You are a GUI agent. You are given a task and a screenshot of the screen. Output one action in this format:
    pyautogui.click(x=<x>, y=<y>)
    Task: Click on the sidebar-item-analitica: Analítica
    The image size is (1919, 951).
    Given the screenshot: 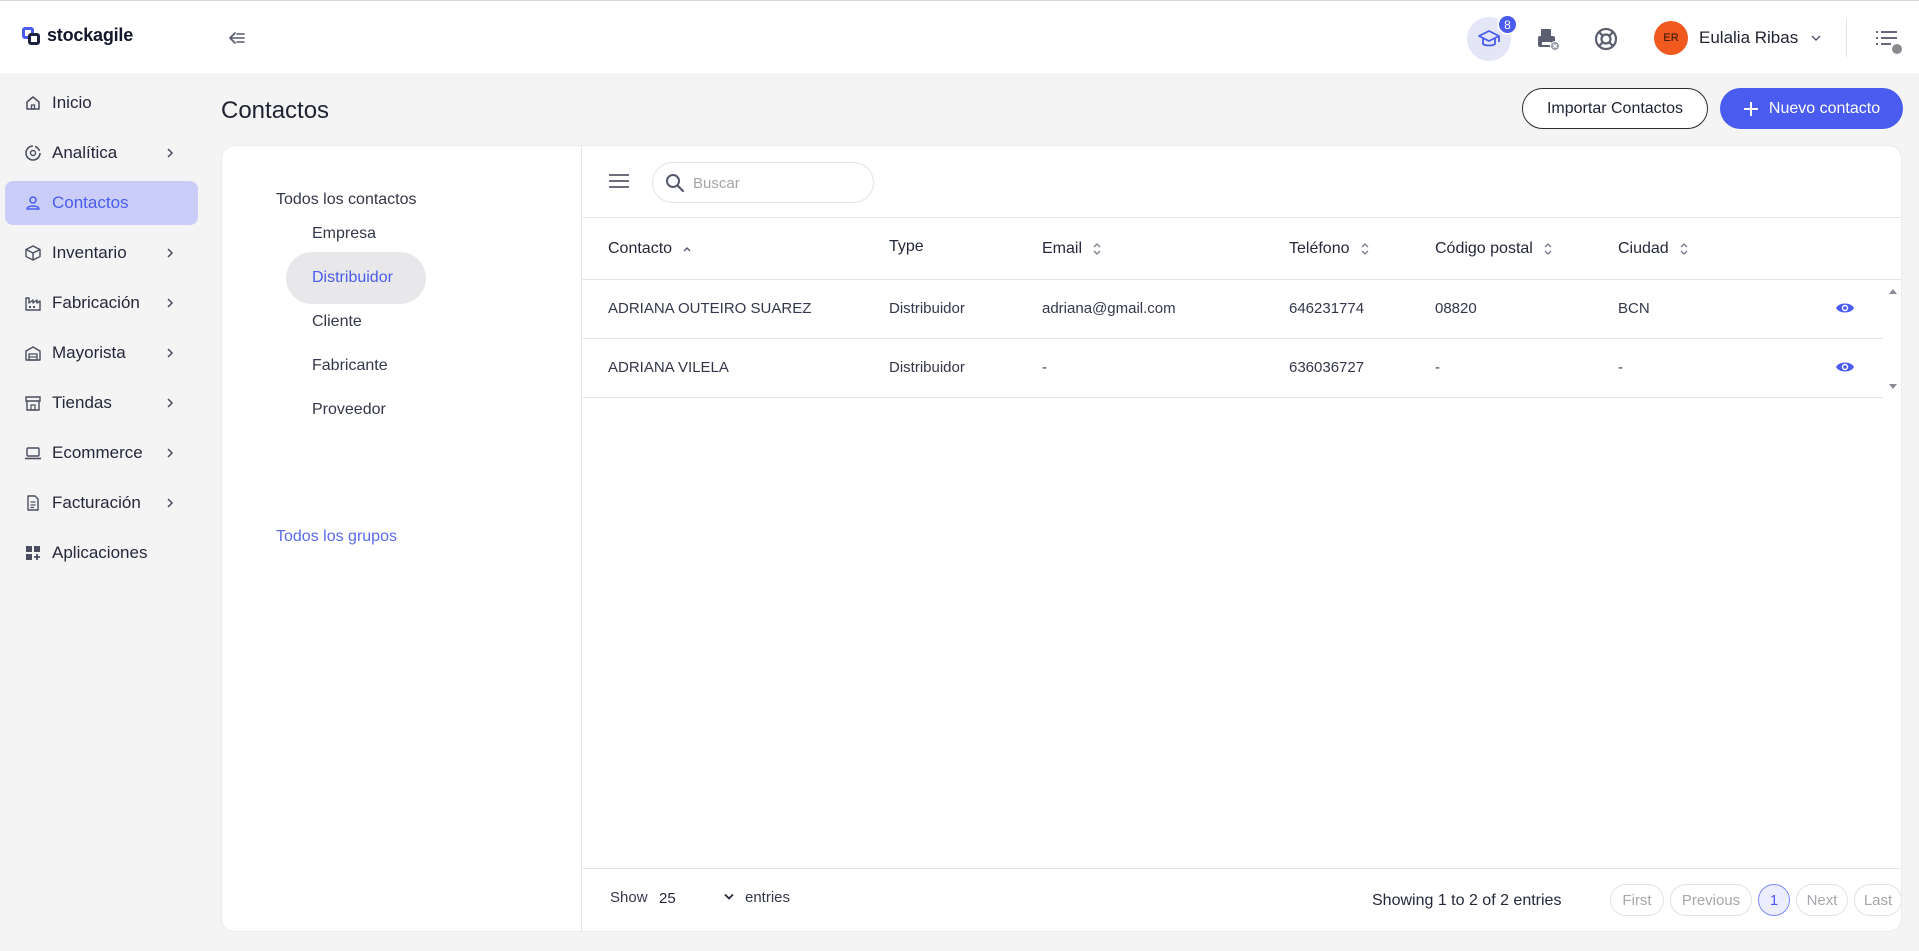 What is the action you would take?
    pyautogui.click(x=101, y=153)
    